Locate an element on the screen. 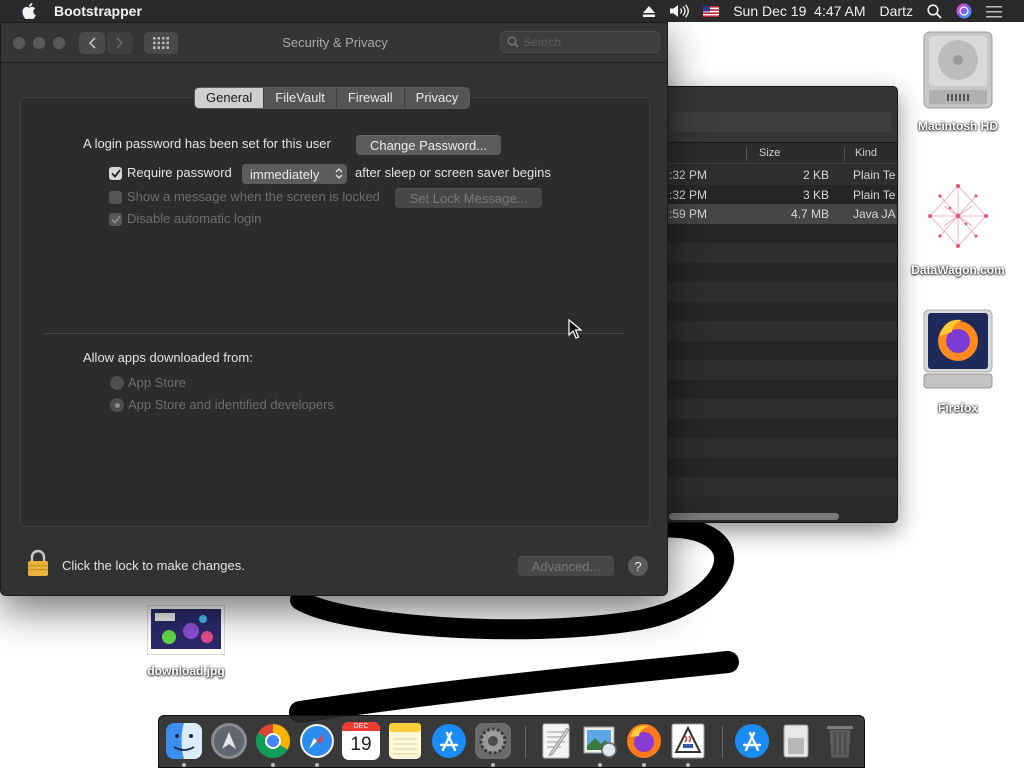 The image size is (1024, 768). active-app-name: Bootstrapper is located at coordinates (98, 11).